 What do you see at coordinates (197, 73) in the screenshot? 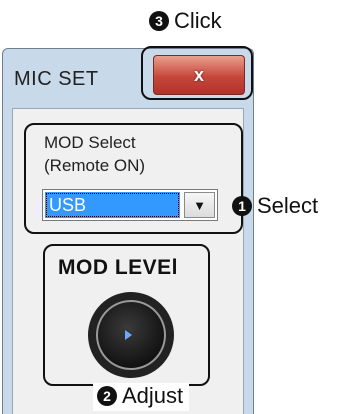
I see `click-highlight` at bounding box center [197, 73].